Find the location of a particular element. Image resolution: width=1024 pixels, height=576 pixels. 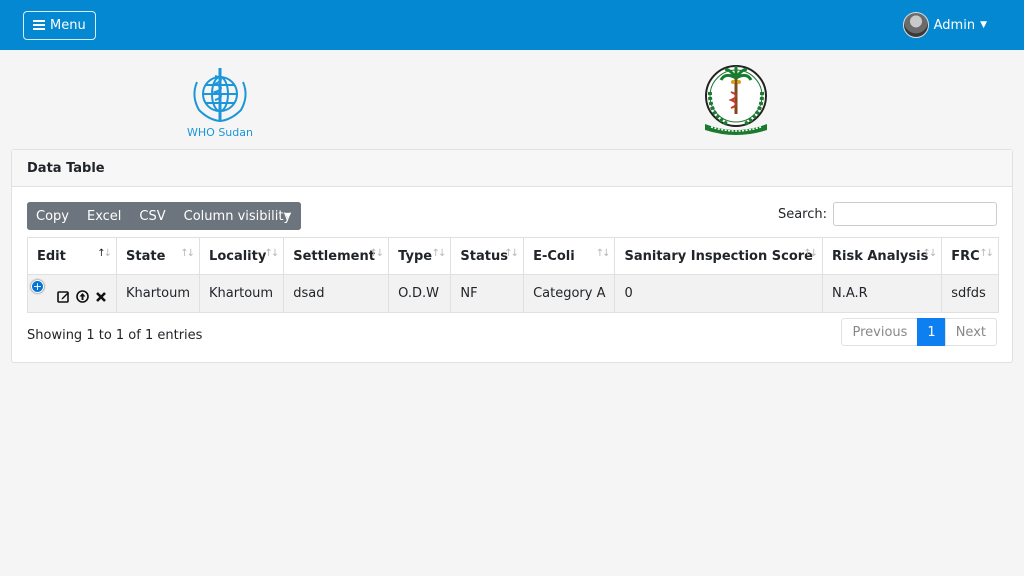

column-visibility-button: Column visibility ▼ is located at coordinates (238, 216).